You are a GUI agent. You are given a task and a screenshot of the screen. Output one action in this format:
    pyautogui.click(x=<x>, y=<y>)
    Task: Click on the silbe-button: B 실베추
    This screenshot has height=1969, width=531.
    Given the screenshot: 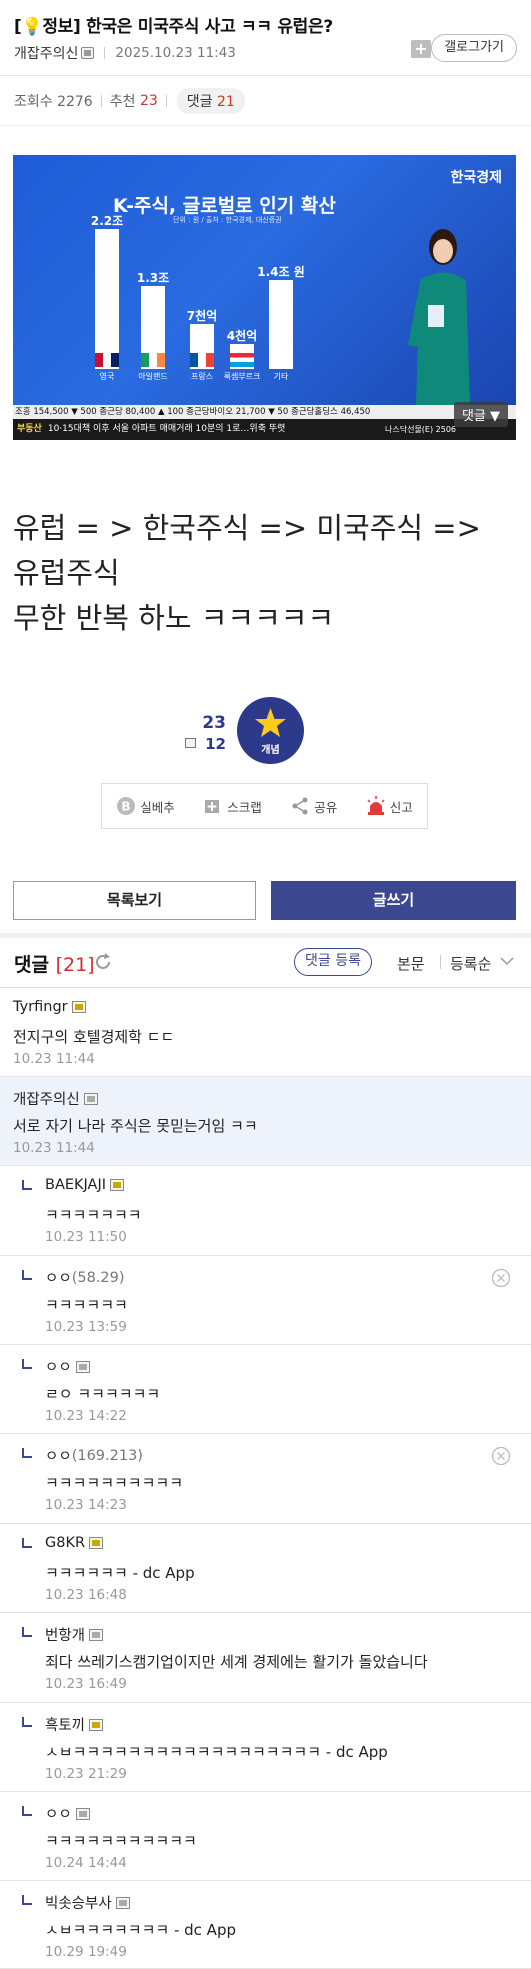 What is the action you would take?
    pyautogui.click(x=145, y=806)
    